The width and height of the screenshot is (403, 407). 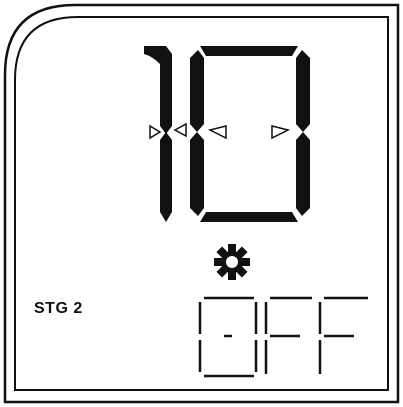 What do you see at coordinates (228, 337) in the screenshot?
I see `secondary-letter-o` at bounding box center [228, 337].